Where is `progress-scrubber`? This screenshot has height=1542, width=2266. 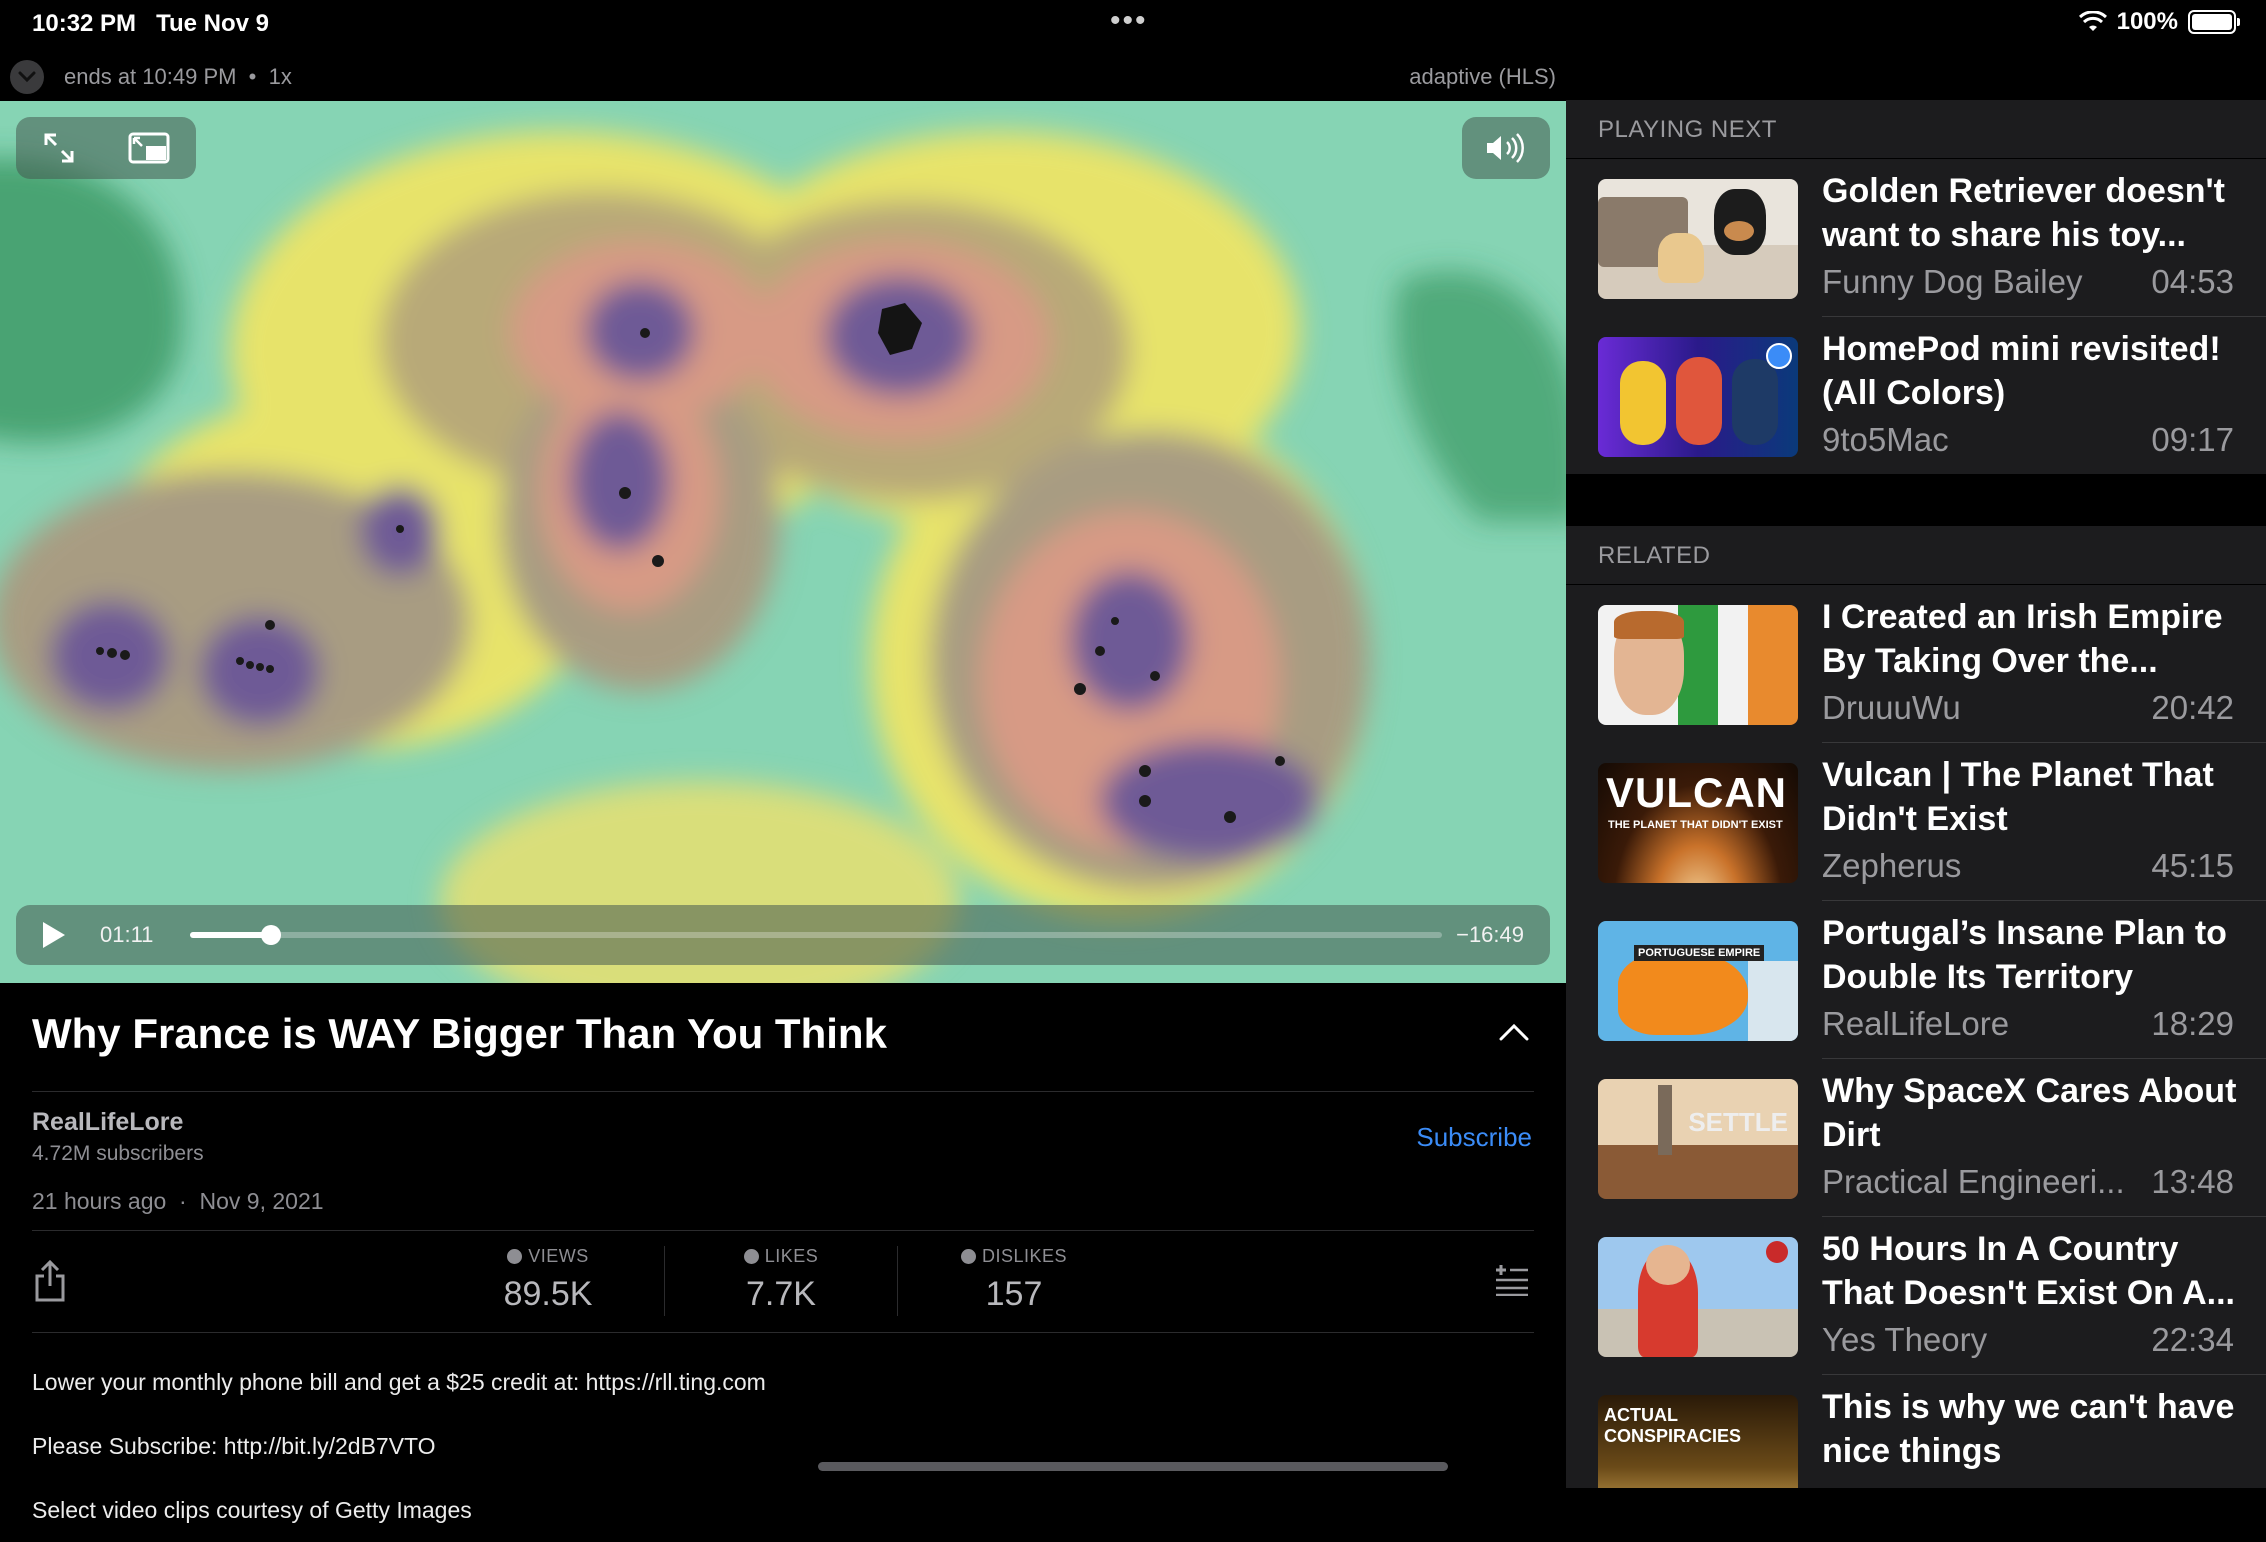
progress-scrubber is located at coordinates (816, 935).